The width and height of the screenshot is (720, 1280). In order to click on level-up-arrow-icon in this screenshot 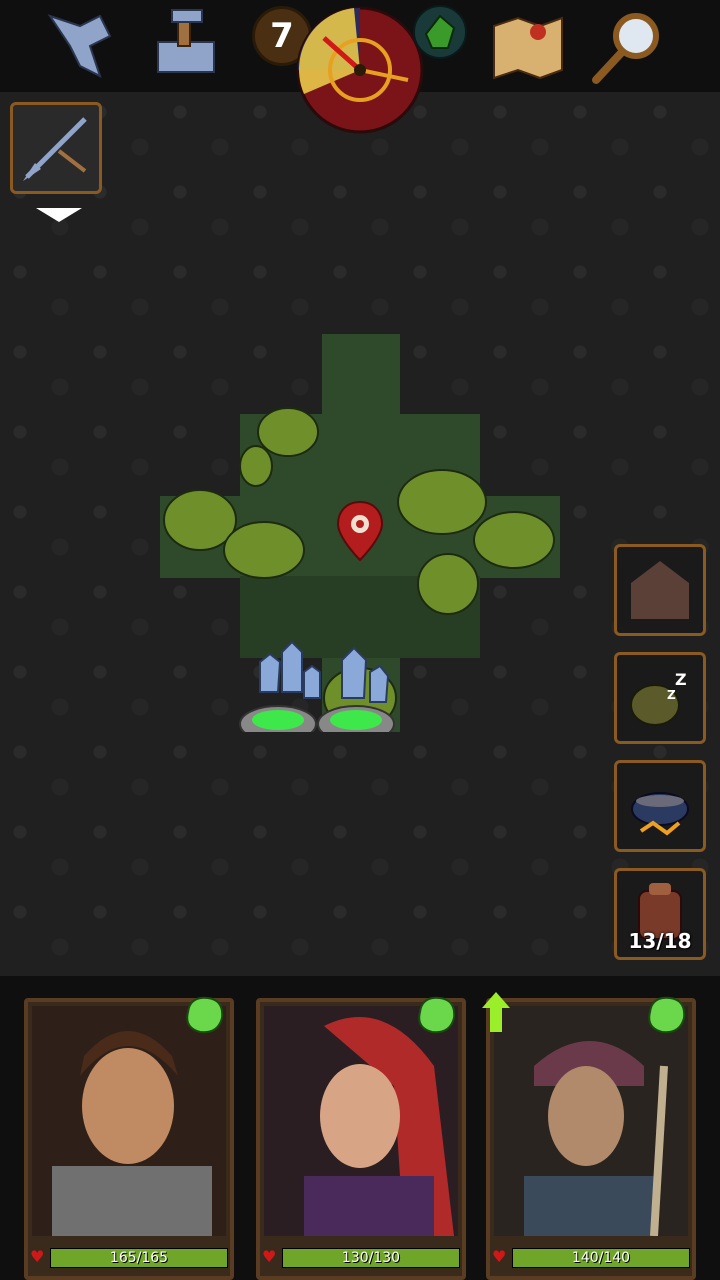, I will do `click(496, 1012)`.